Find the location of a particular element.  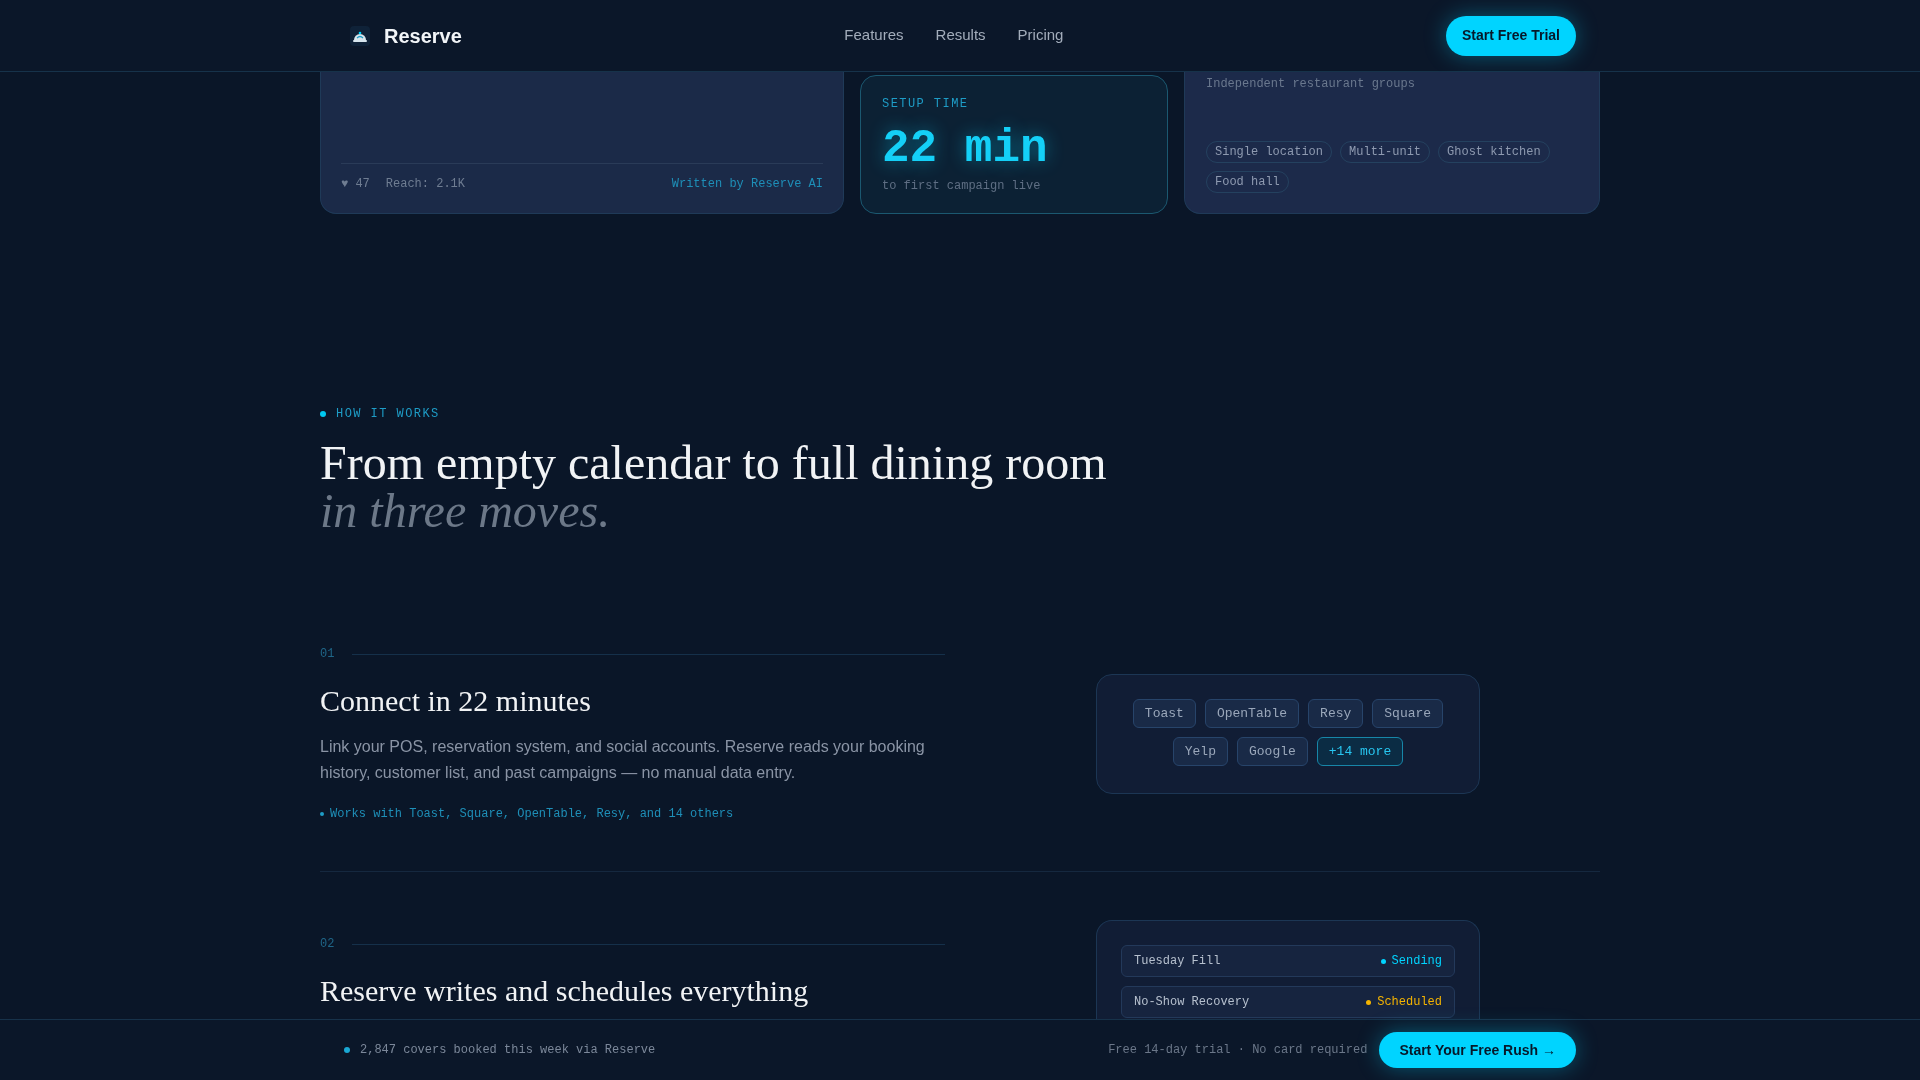

integration-tag: +14 more is located at coordinates (1360, 751).